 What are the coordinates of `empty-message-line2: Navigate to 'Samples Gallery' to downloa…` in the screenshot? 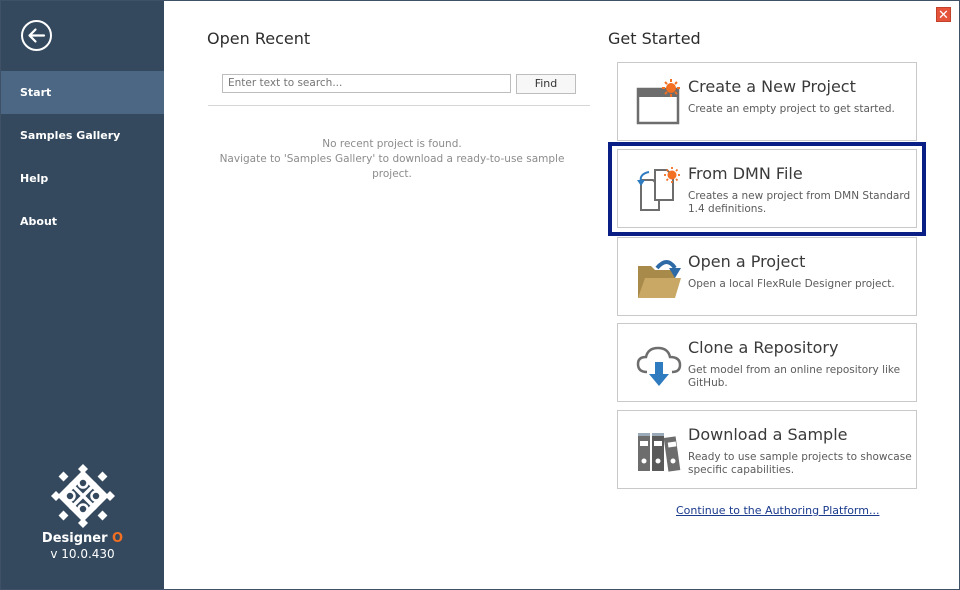 It's located at (392, 166).